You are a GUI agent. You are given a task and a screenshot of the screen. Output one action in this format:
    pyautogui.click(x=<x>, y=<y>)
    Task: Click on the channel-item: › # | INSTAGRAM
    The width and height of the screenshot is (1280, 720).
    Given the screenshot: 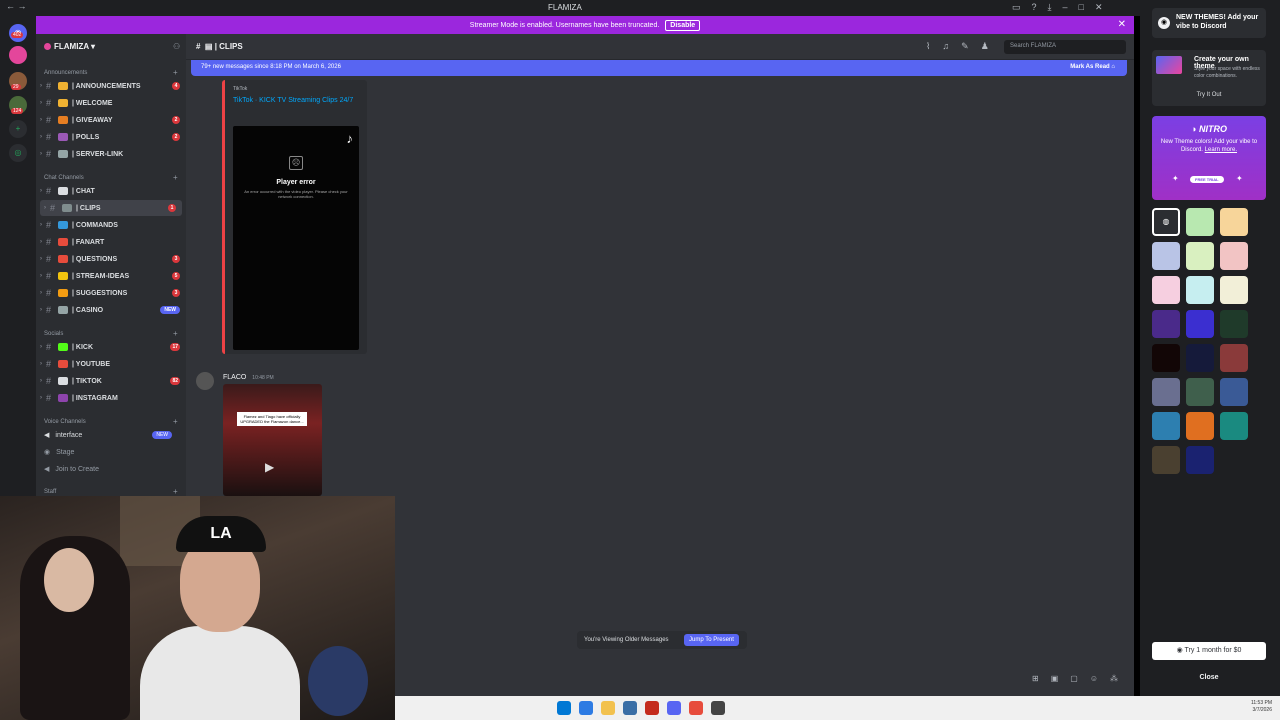 What is the action you would take?
    pyautogui.click(x=111, y=398)
    